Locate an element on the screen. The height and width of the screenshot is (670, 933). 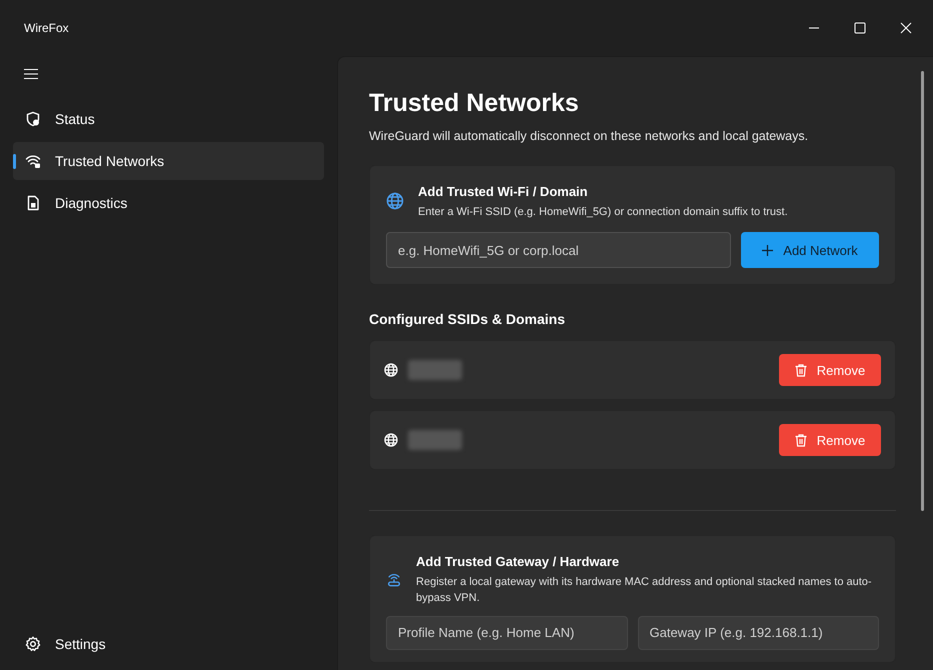
card-title: Add Trusted Wi-Fi / Domain is located at coordinates (503, 192).